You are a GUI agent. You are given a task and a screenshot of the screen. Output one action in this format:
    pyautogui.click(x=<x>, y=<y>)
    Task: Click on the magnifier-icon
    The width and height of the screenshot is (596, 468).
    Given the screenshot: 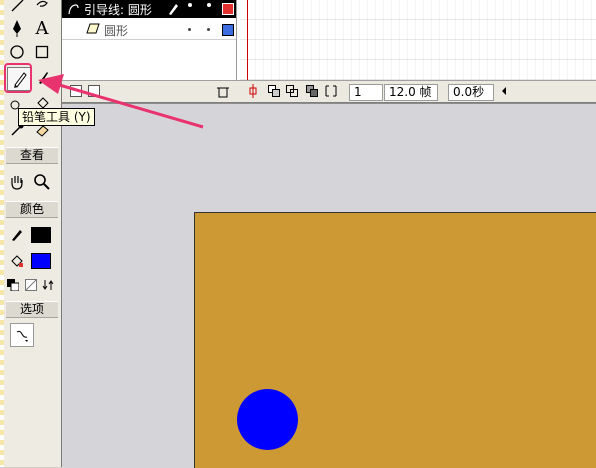 What is the action you would take?
    pyautogui.click(x=42, y=182)
    